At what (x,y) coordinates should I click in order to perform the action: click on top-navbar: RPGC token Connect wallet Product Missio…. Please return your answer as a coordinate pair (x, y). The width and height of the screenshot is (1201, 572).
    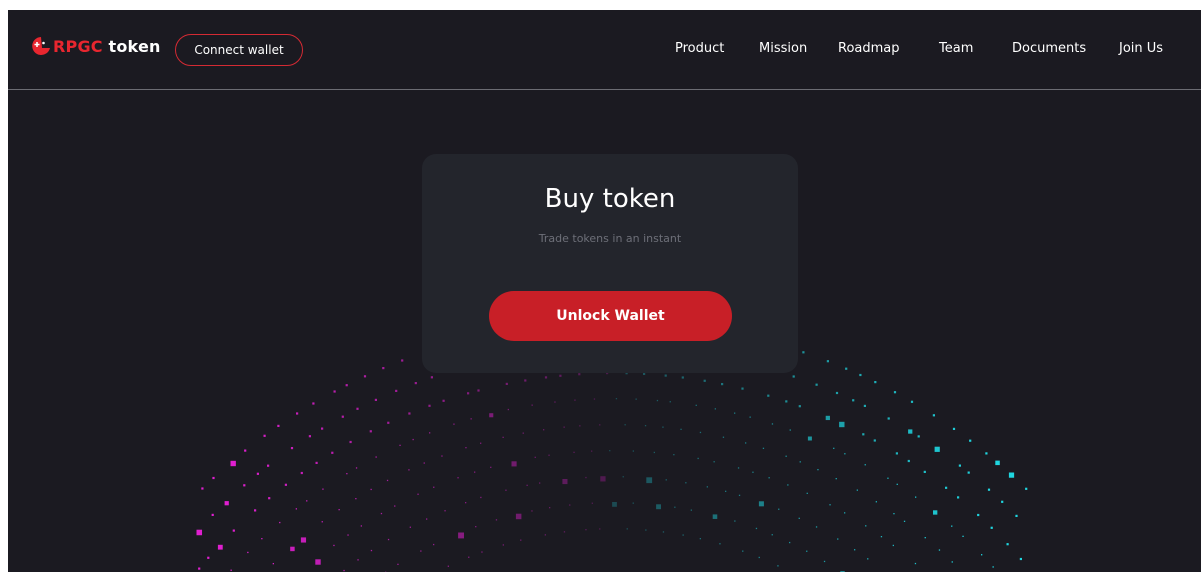
    Looking at the image, I should click on (604, 50).